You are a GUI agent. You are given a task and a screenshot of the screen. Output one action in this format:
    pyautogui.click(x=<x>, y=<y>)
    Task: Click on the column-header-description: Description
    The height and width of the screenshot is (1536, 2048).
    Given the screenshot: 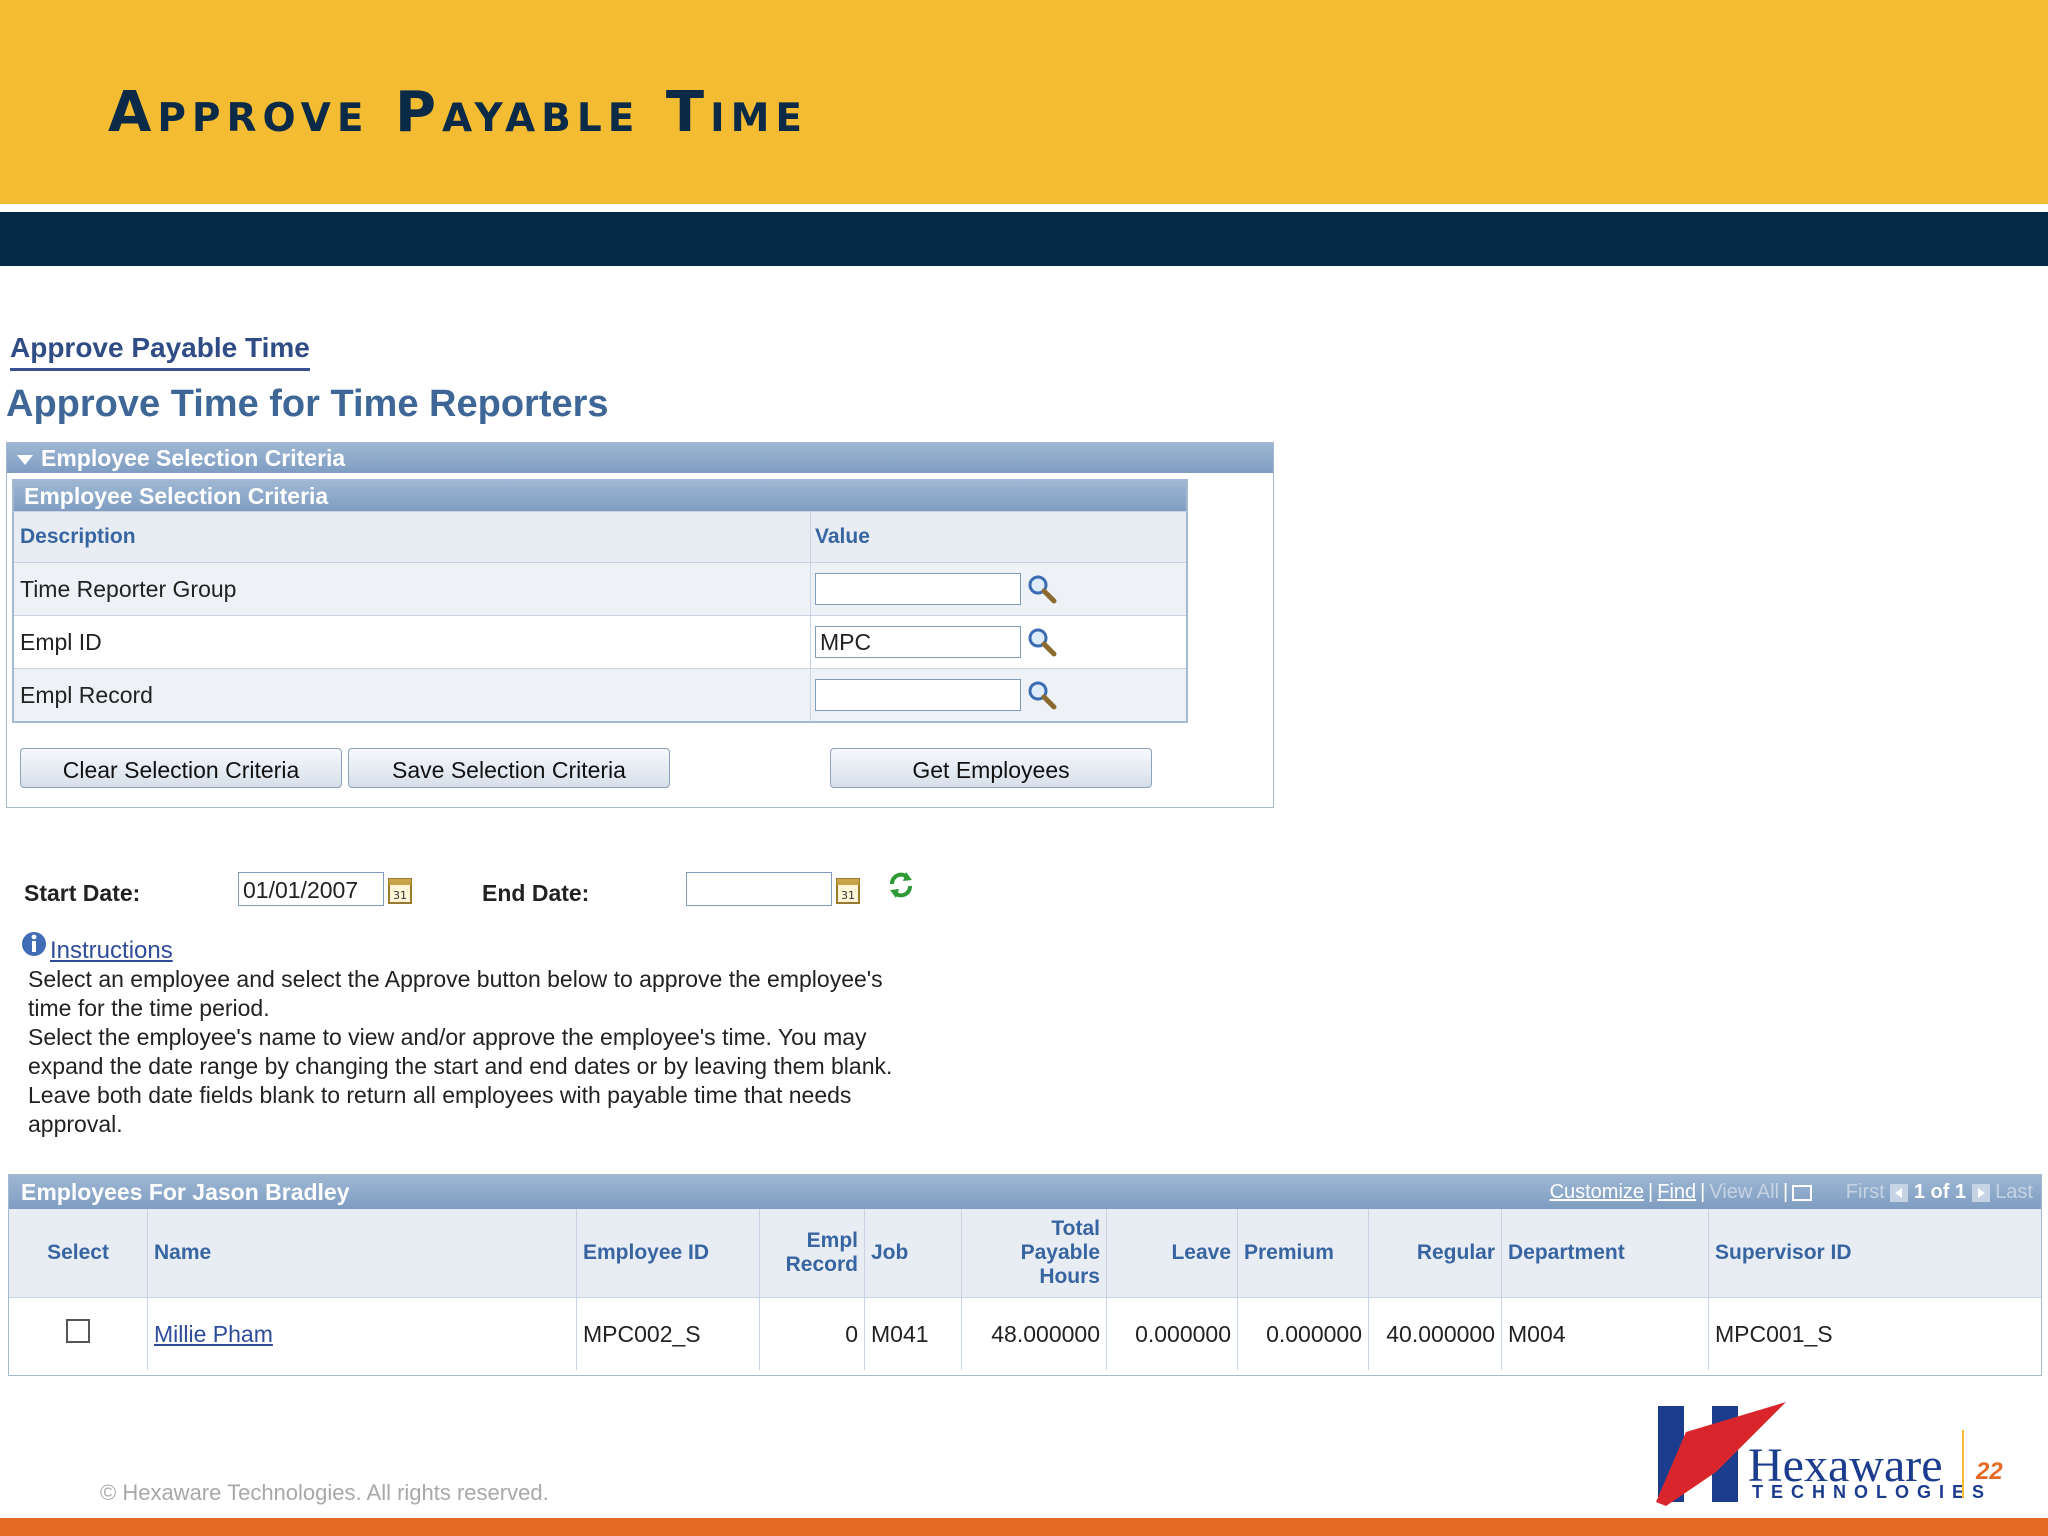 What is the action you would take?
    pyautogui.click(x=412, y=537)
    